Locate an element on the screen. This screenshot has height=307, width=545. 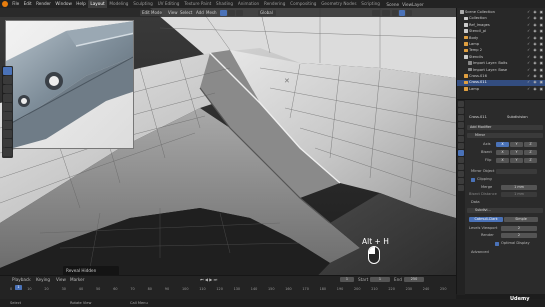
menu-window: Window is located at coordinates (63, 4).